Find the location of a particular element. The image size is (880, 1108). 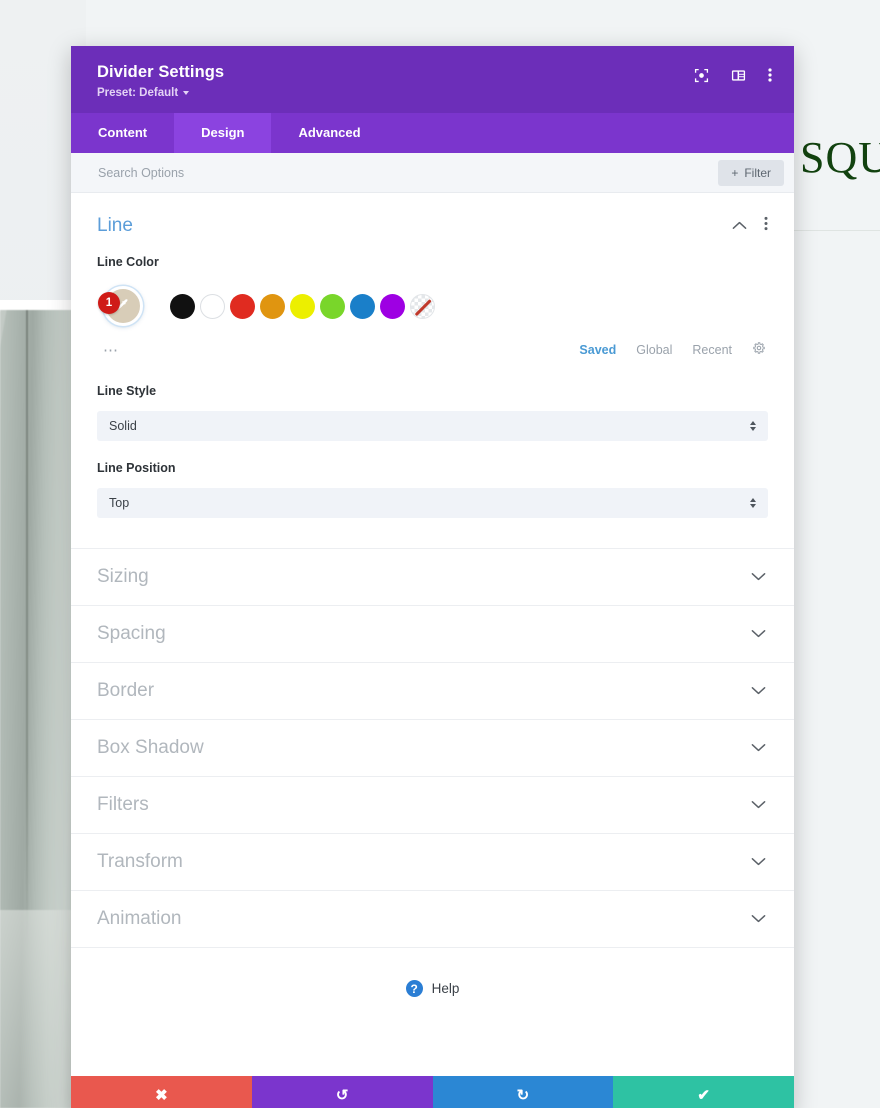

accordion-item-spacing: Spacing is located at coordinates (432, 633).